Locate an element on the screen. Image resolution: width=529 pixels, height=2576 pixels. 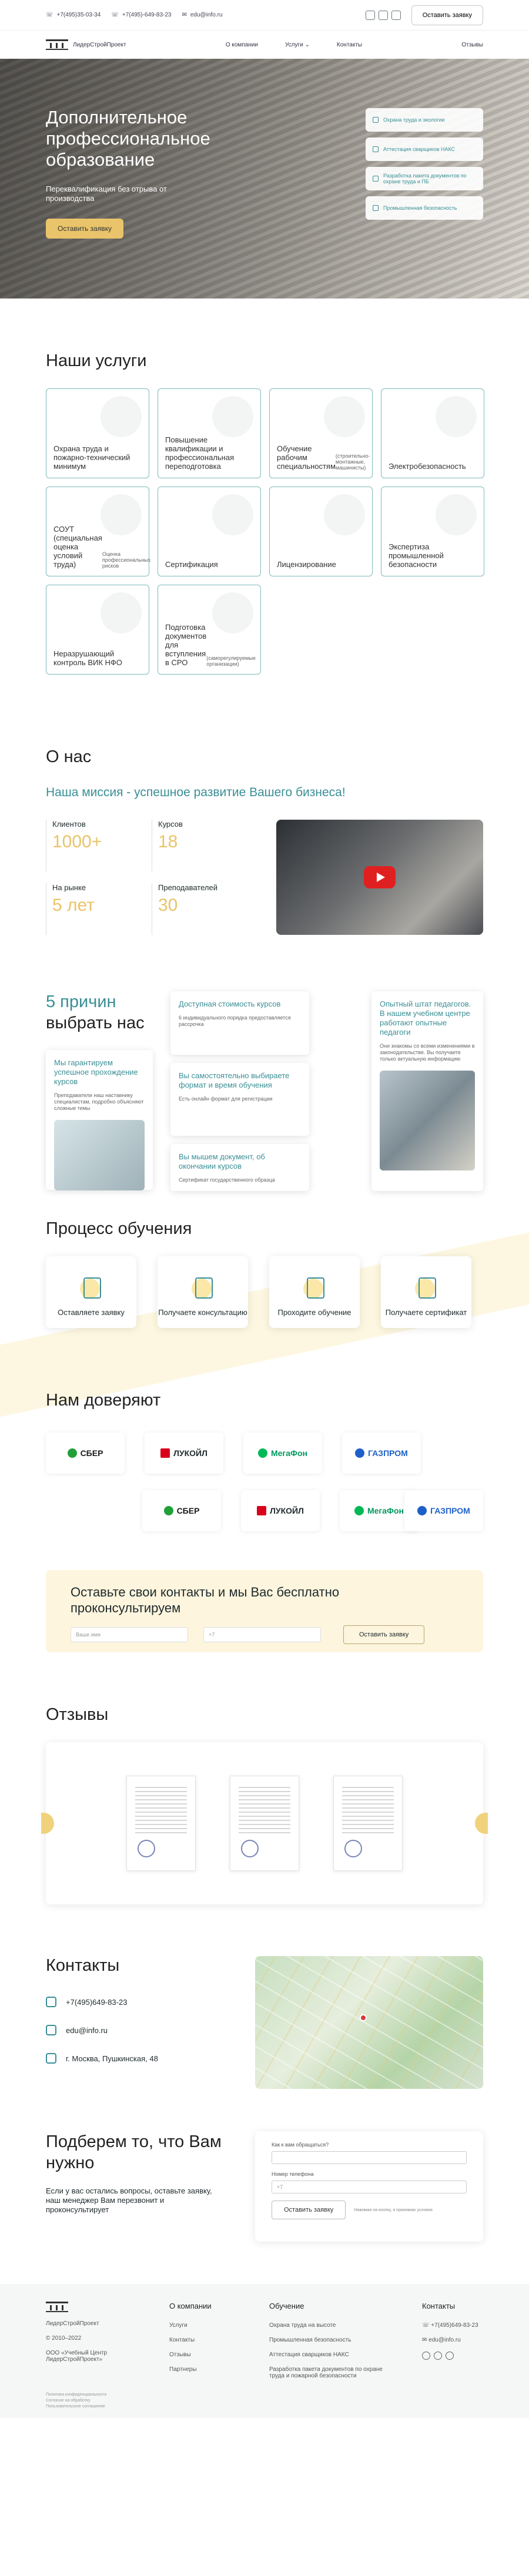
service-card: Неразрушающий контроль ВИК НФО is located at coordinates (97, 630).